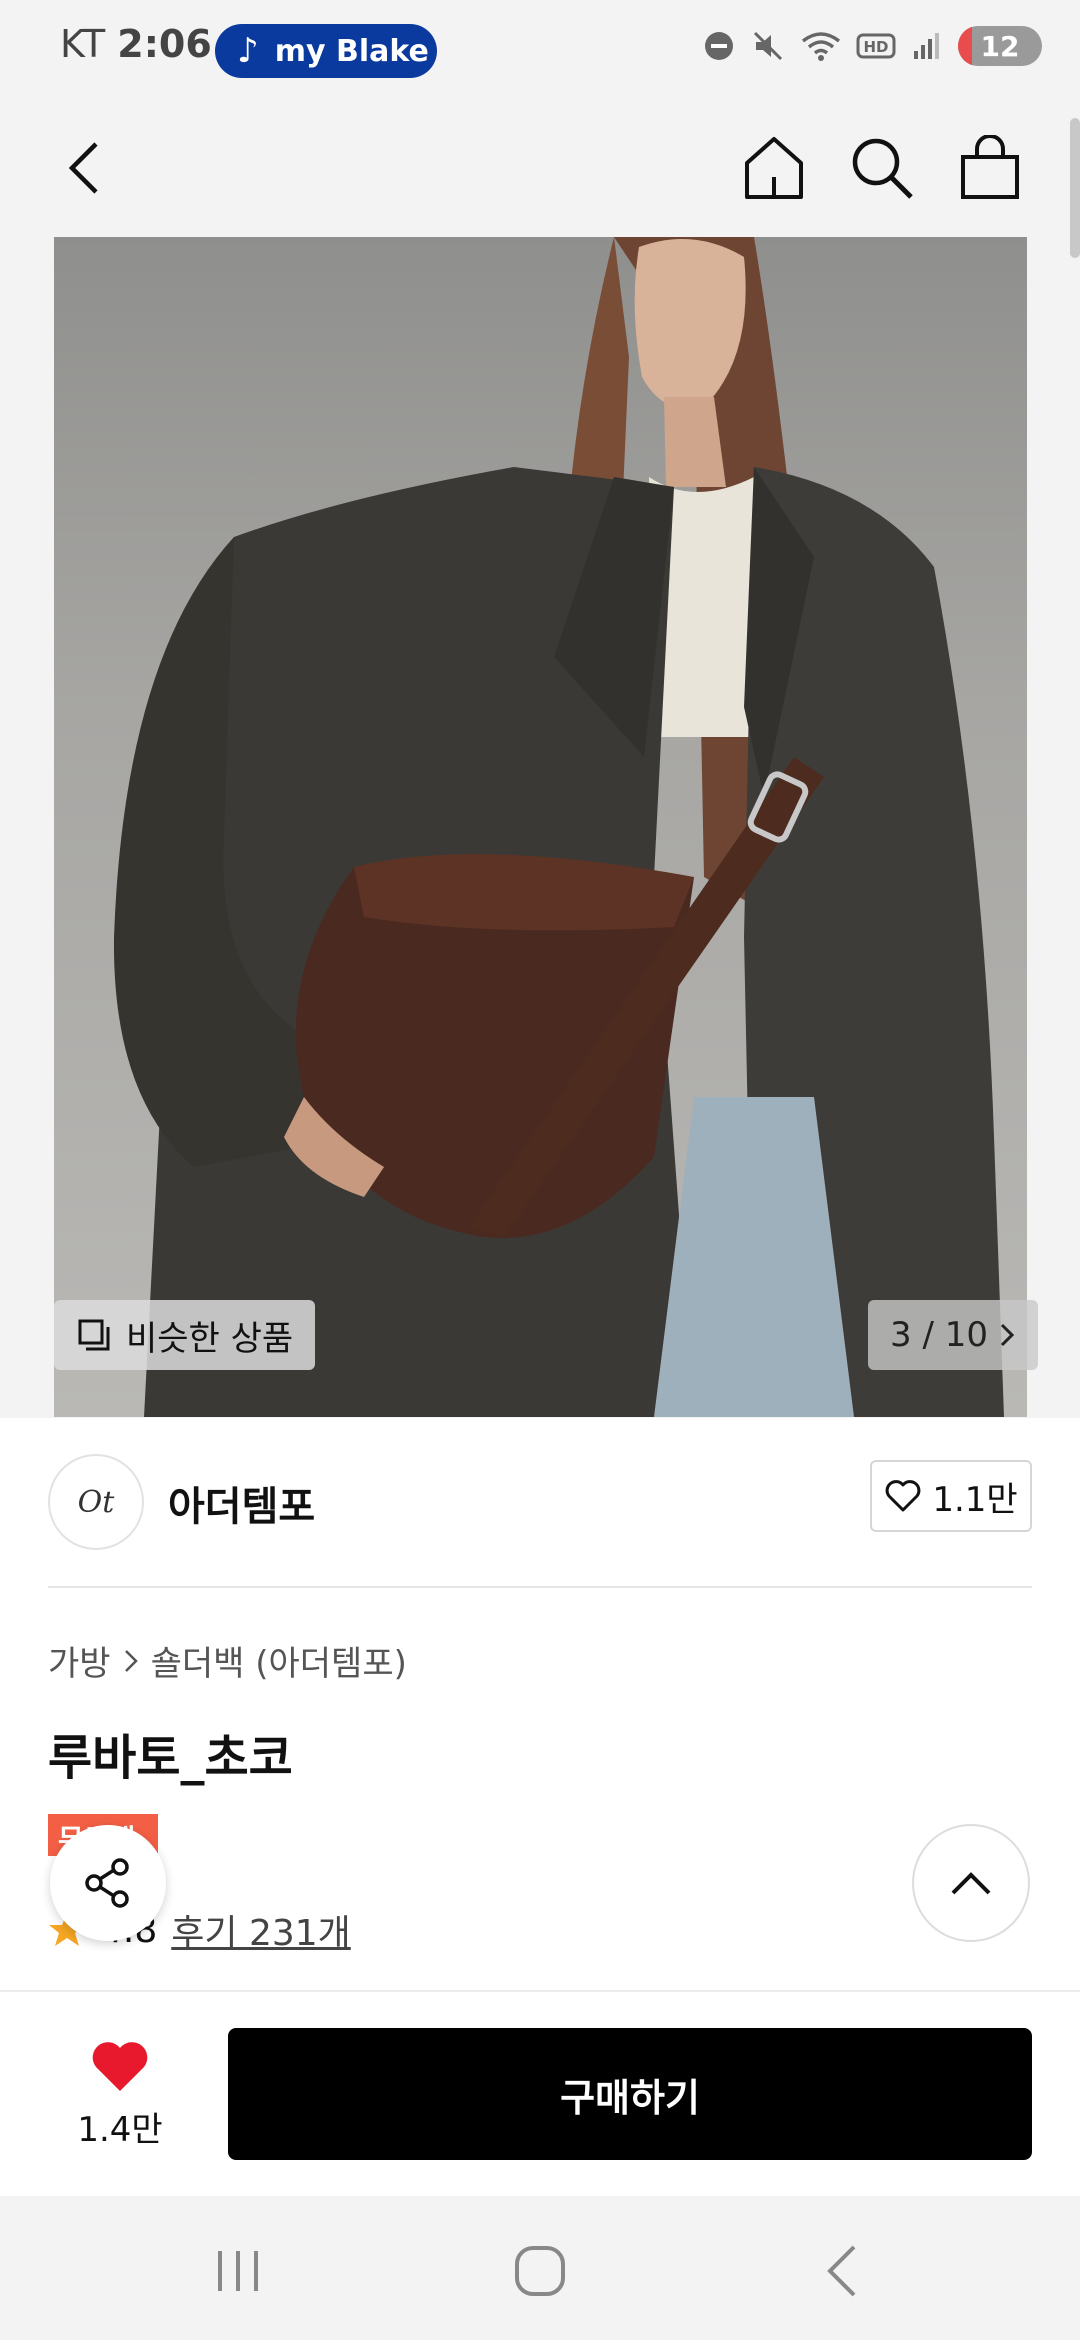 The image size is (1080, 2340). I want to click on back-chevron-icon, so click(841, 2271).